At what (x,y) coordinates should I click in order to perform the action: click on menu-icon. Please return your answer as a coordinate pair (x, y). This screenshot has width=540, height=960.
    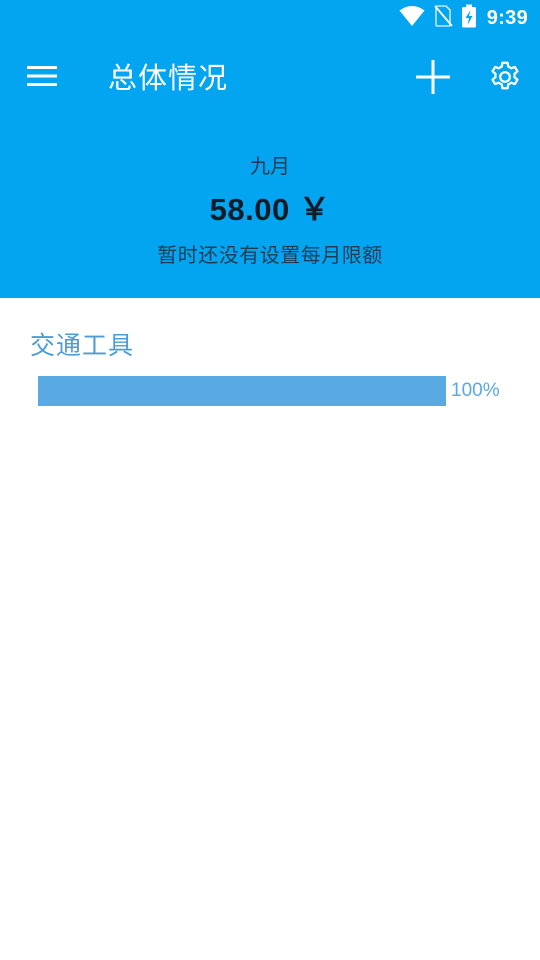
    Looking at the image, I should click on (42, 78).